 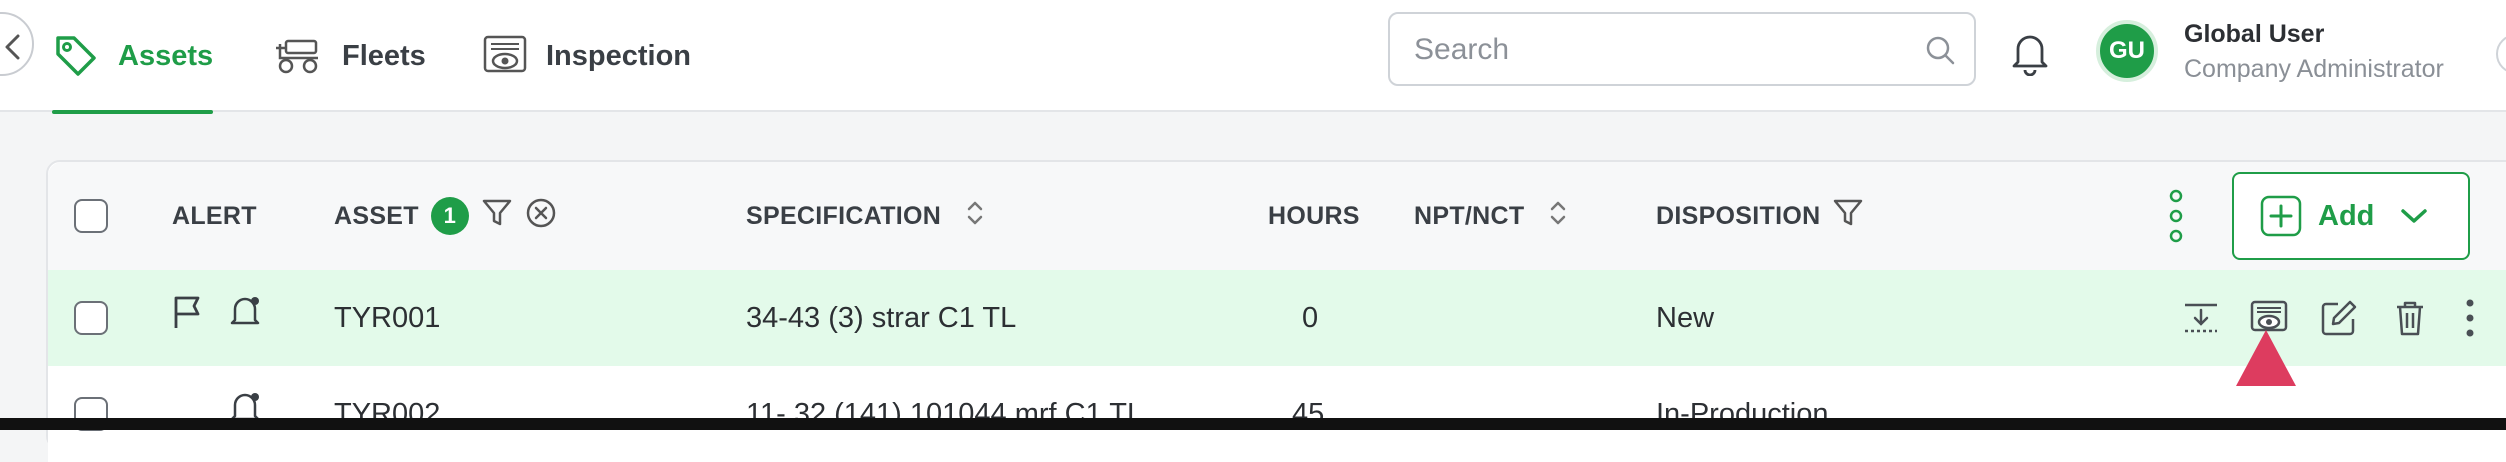 I want to click on column-header-hours: HOURS, so click(x=1314, y=216).